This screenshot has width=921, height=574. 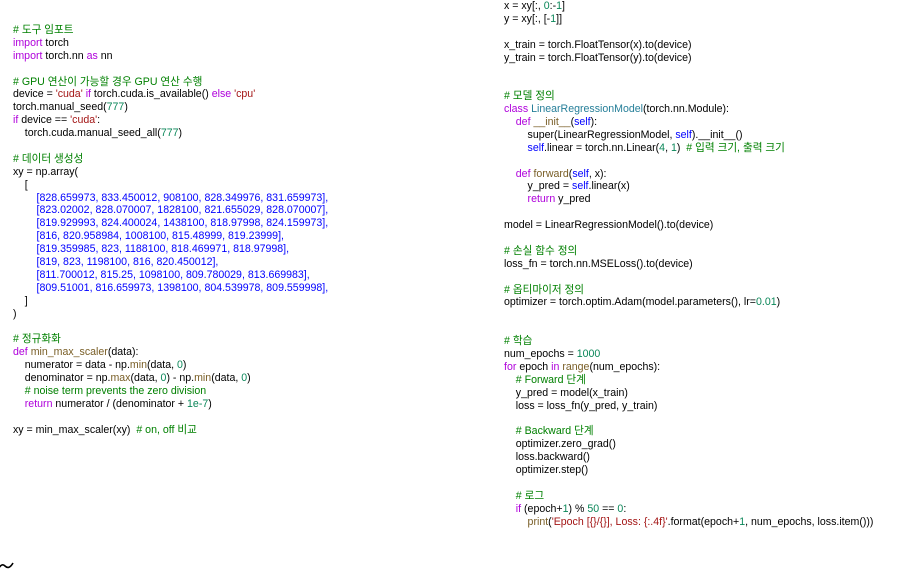 What do you see at coordinates (221, 94) in the screenshot?
I see `code-token: else` at bounding box center [221, 94].